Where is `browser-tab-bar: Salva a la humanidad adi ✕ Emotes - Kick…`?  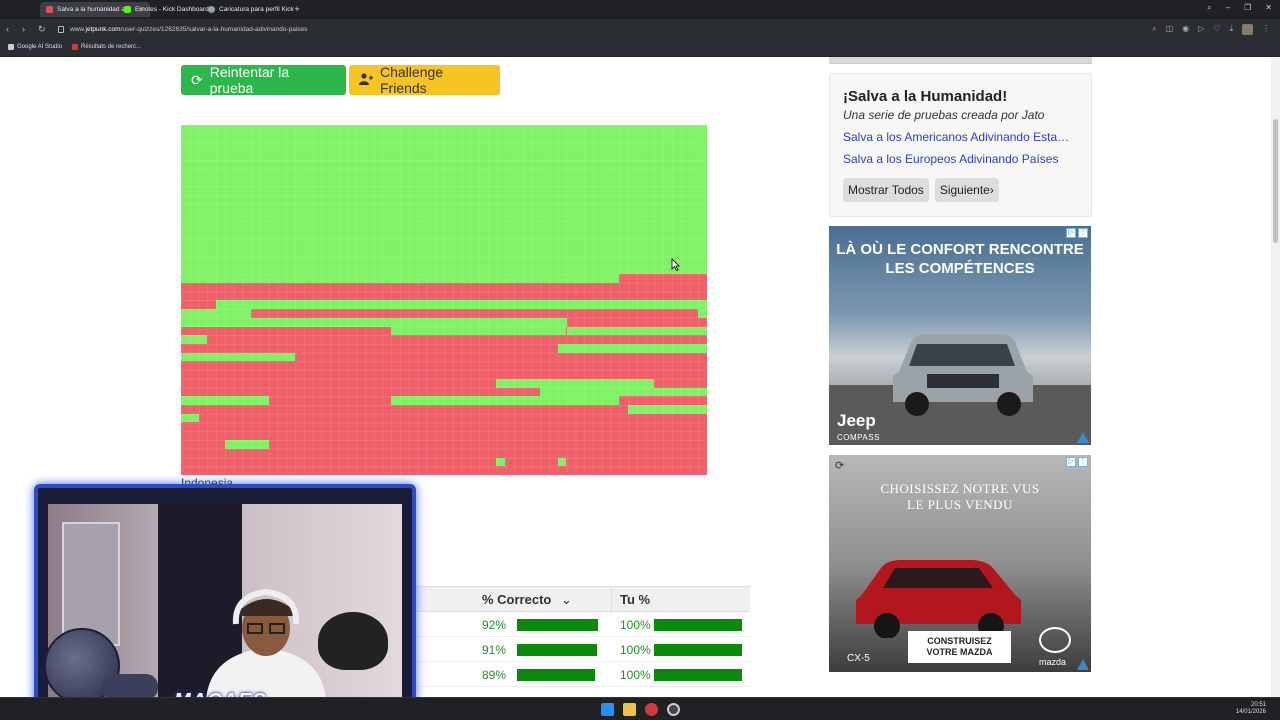 browser-tab-bar: Salva a la humanidad adi ✕ Emotes - Kick… is located at coordinates (640, 9).